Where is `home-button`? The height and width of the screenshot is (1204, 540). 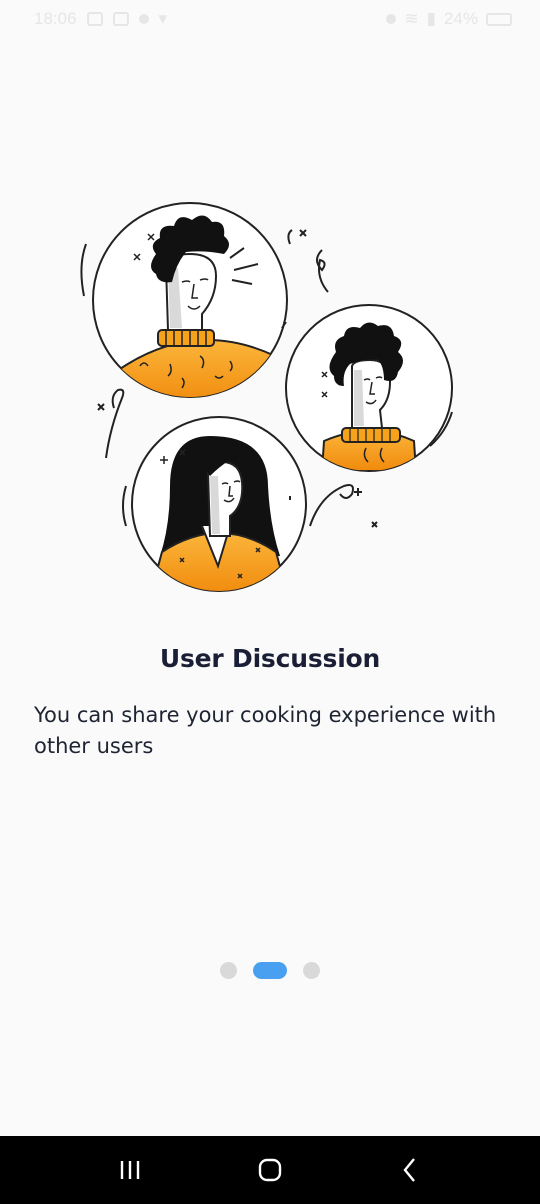
home-button is located at coordinates (270, 1170).